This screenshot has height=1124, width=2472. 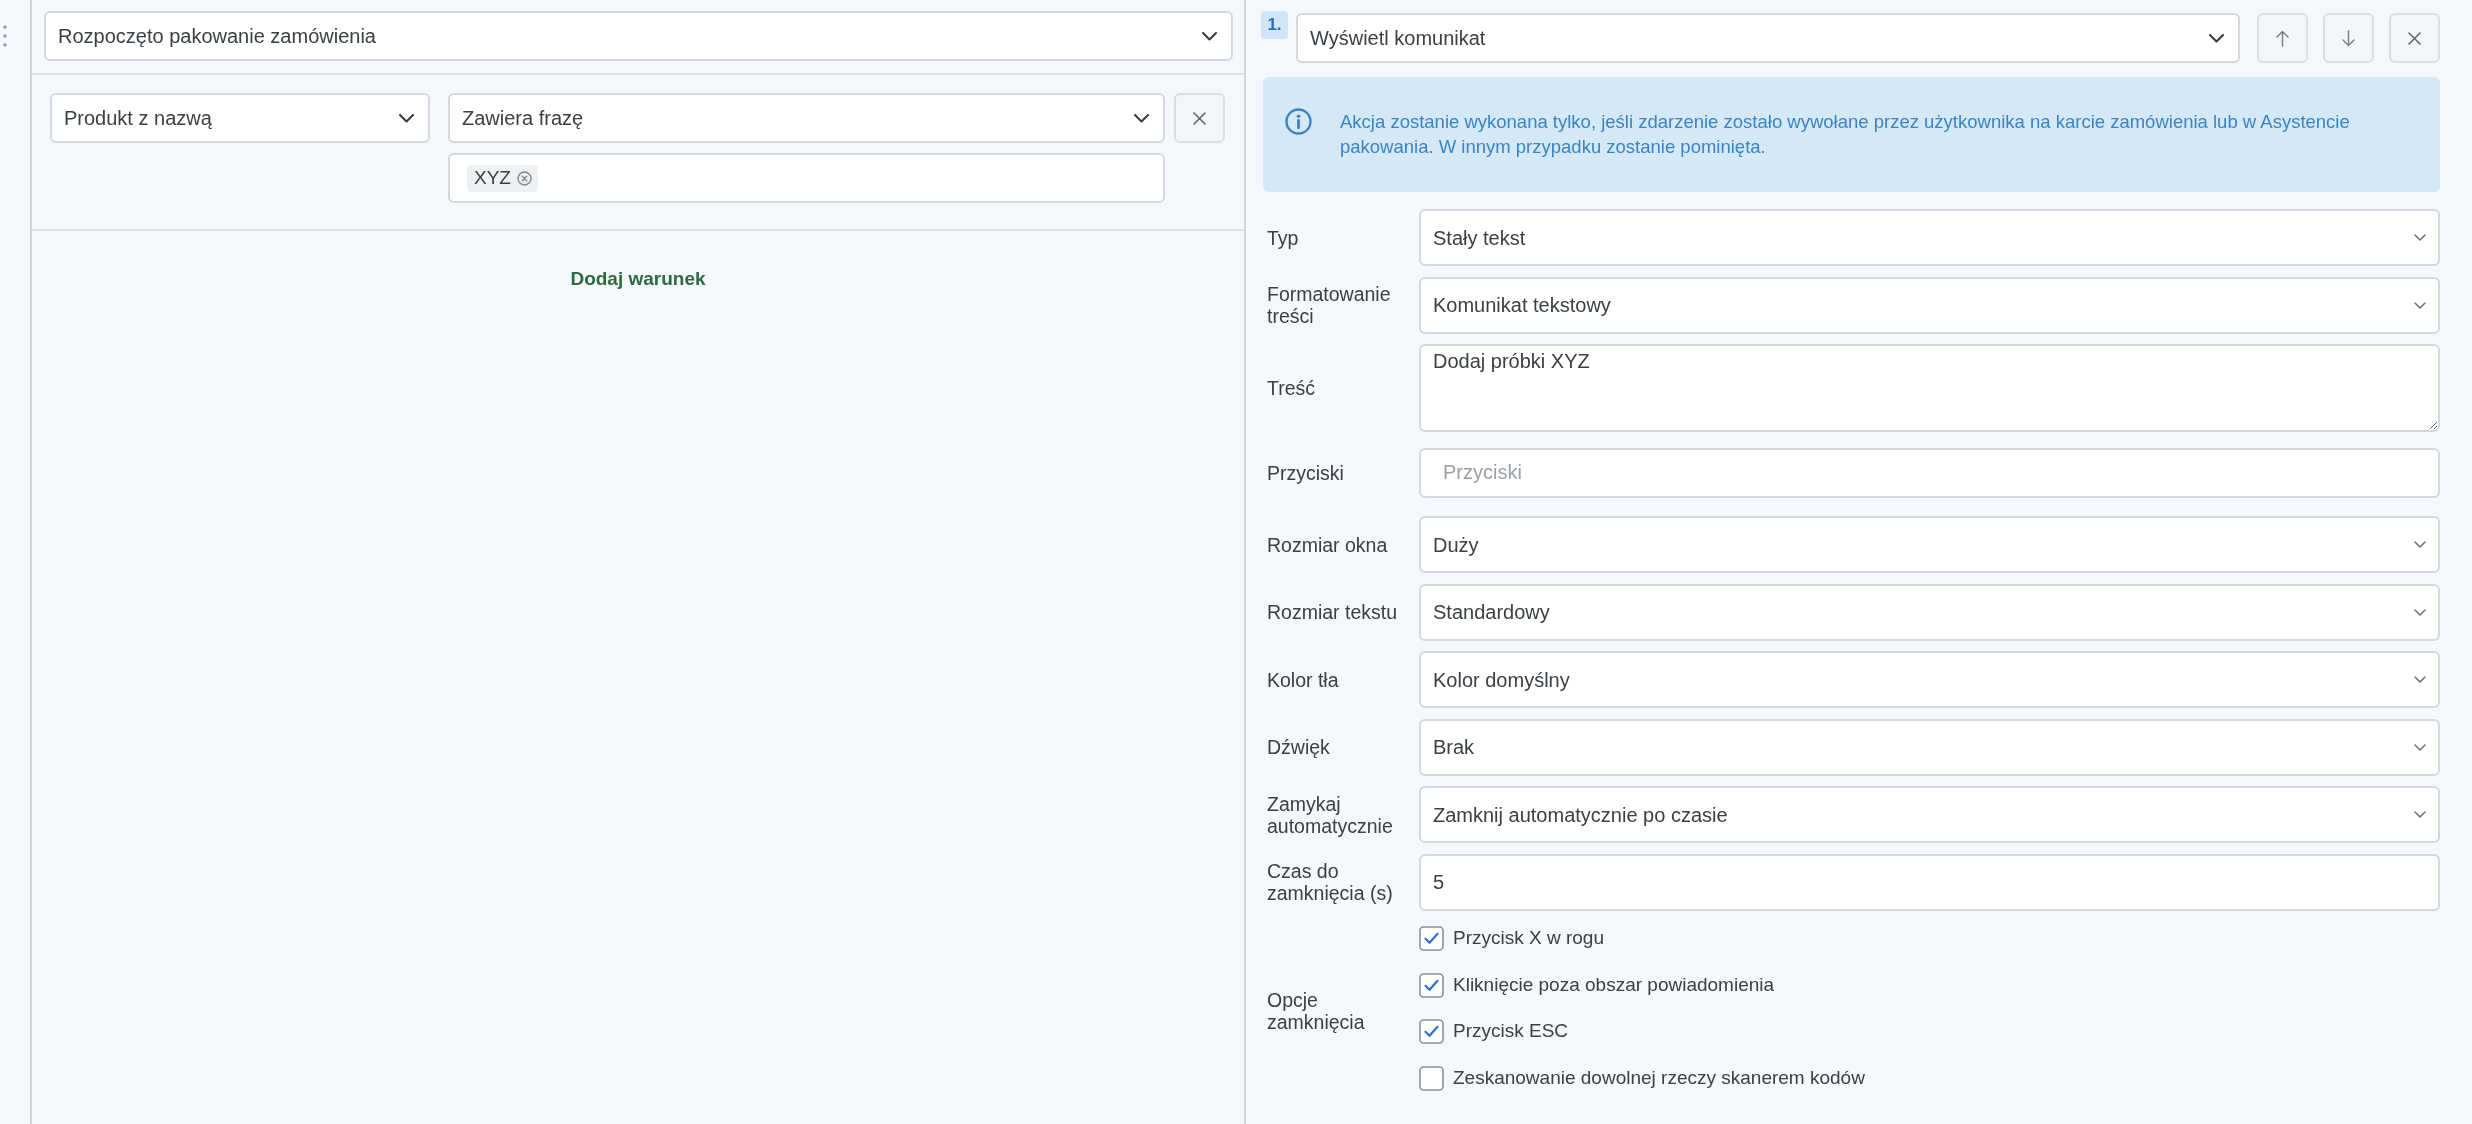 I want to click on dropdown: Stały tekst, so click(x=1929, y=237).